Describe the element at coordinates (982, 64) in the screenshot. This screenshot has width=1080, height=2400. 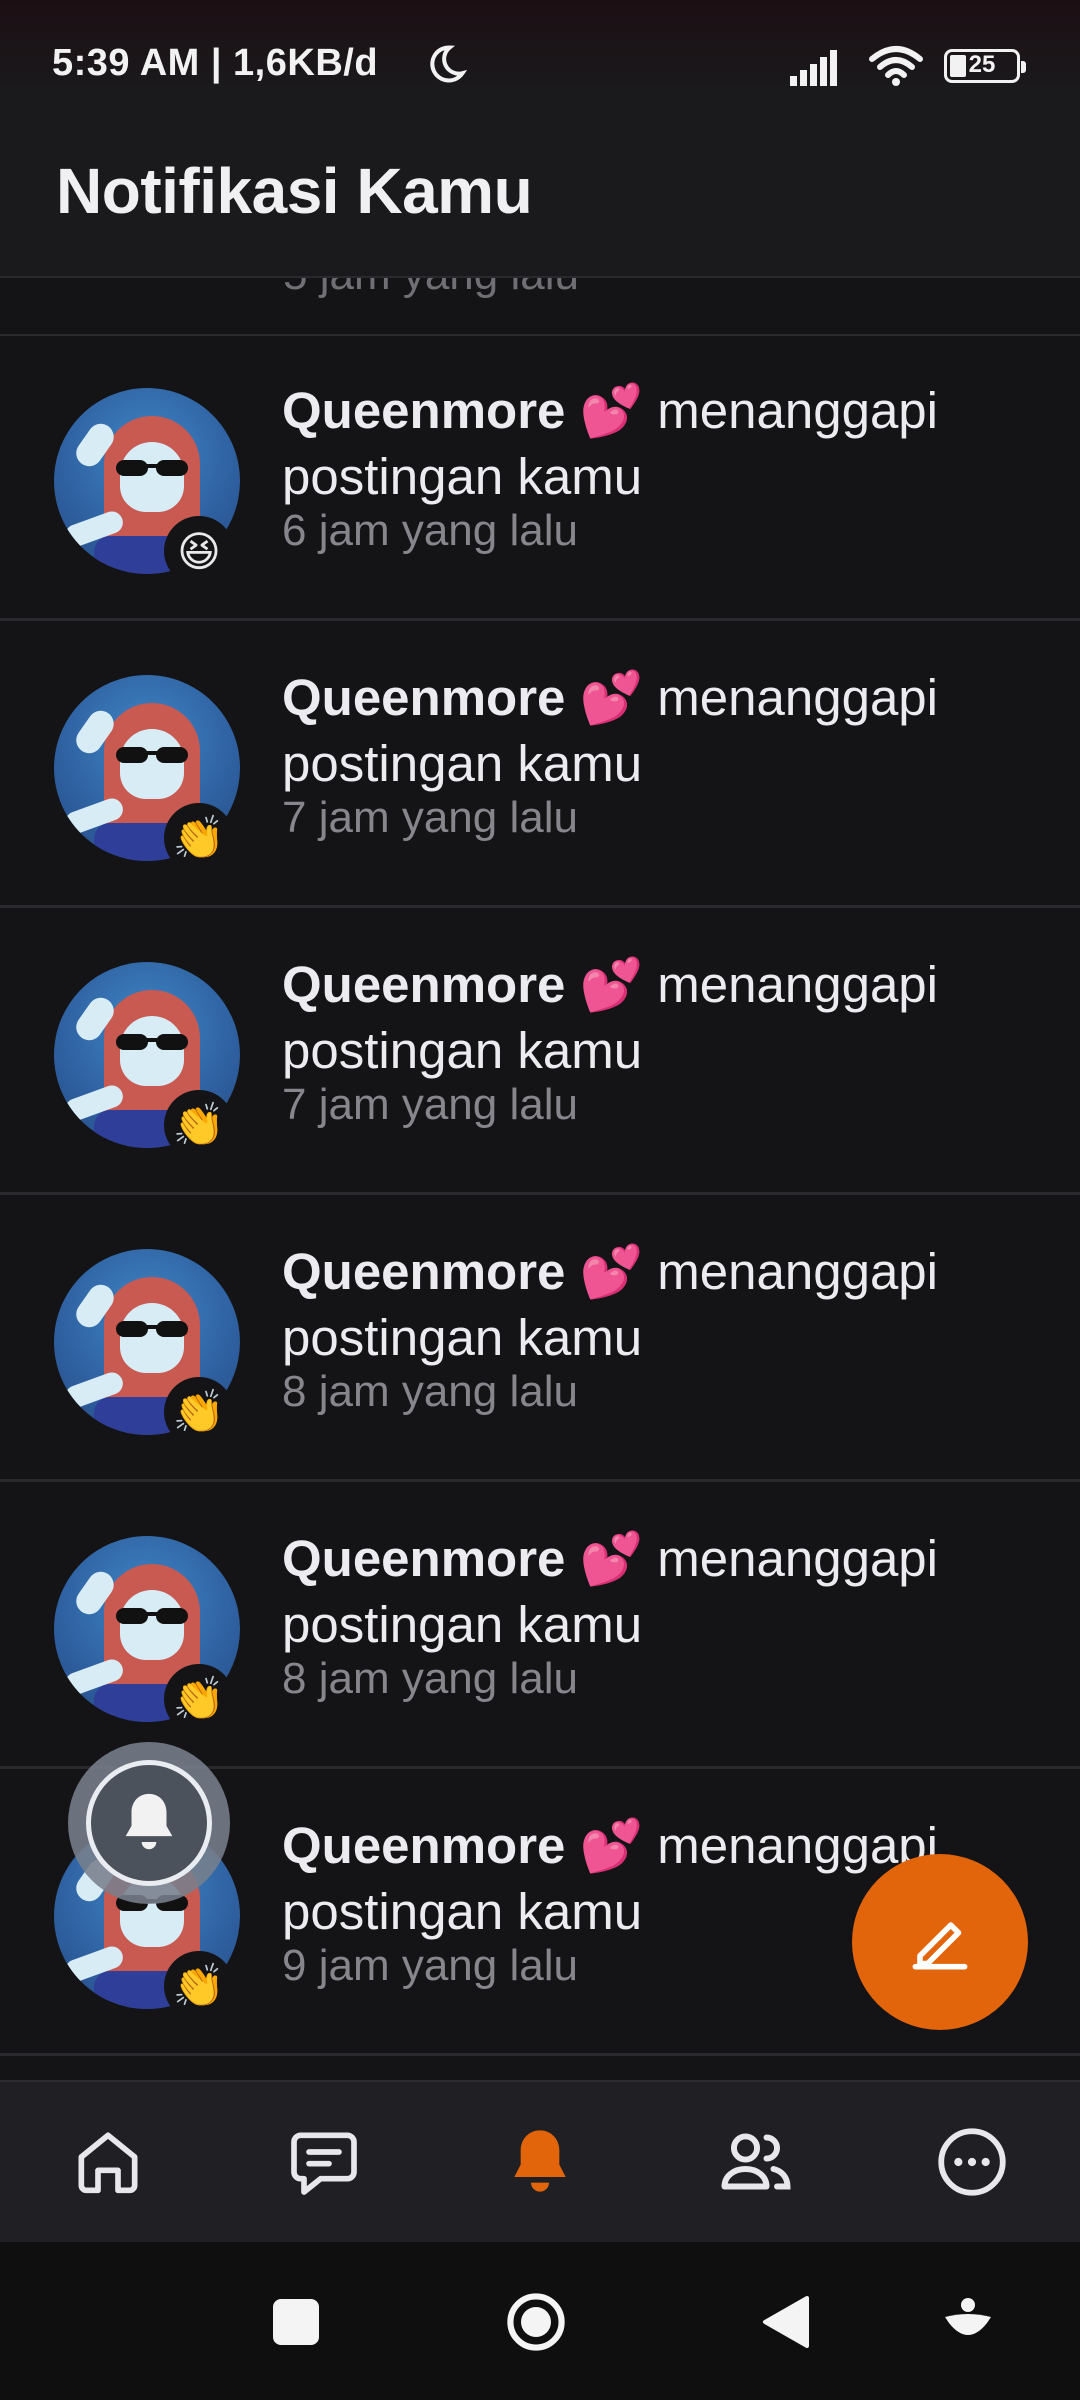
I see `battery-level: 25` at that location.